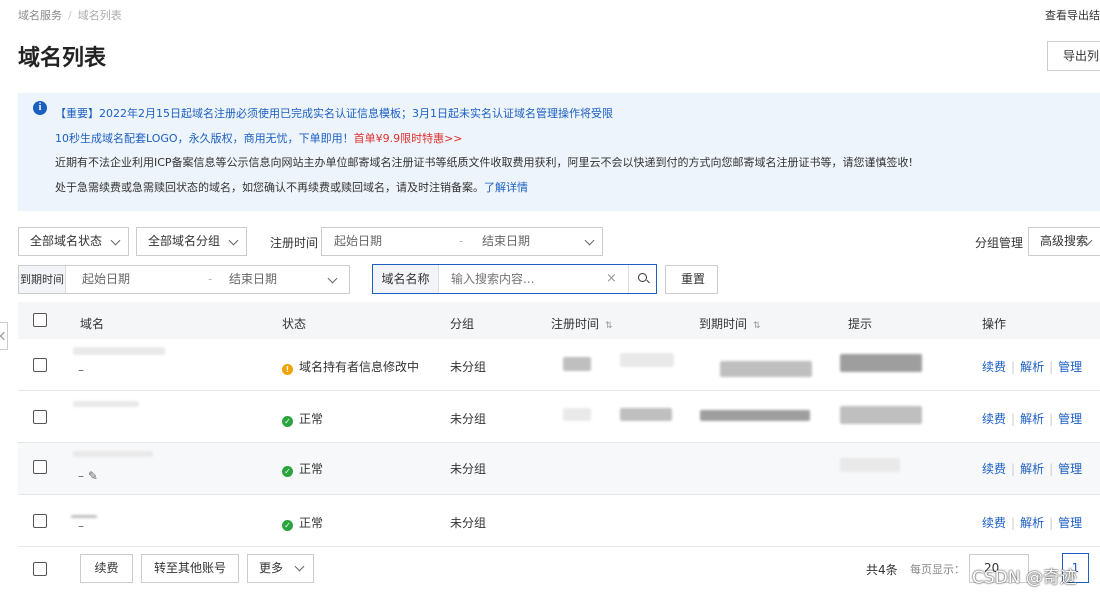  I want to click on info-icon: i, so click(40, 108).